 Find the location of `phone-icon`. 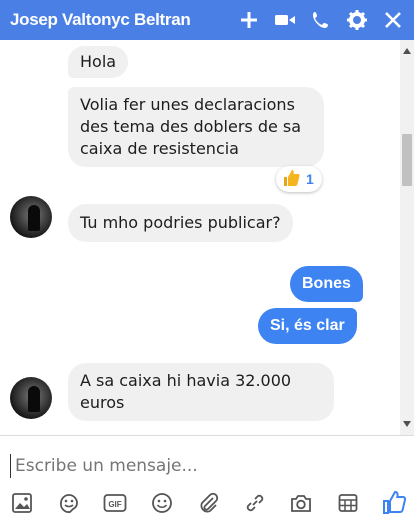

phone-icon is located at coordinates (321, 20).